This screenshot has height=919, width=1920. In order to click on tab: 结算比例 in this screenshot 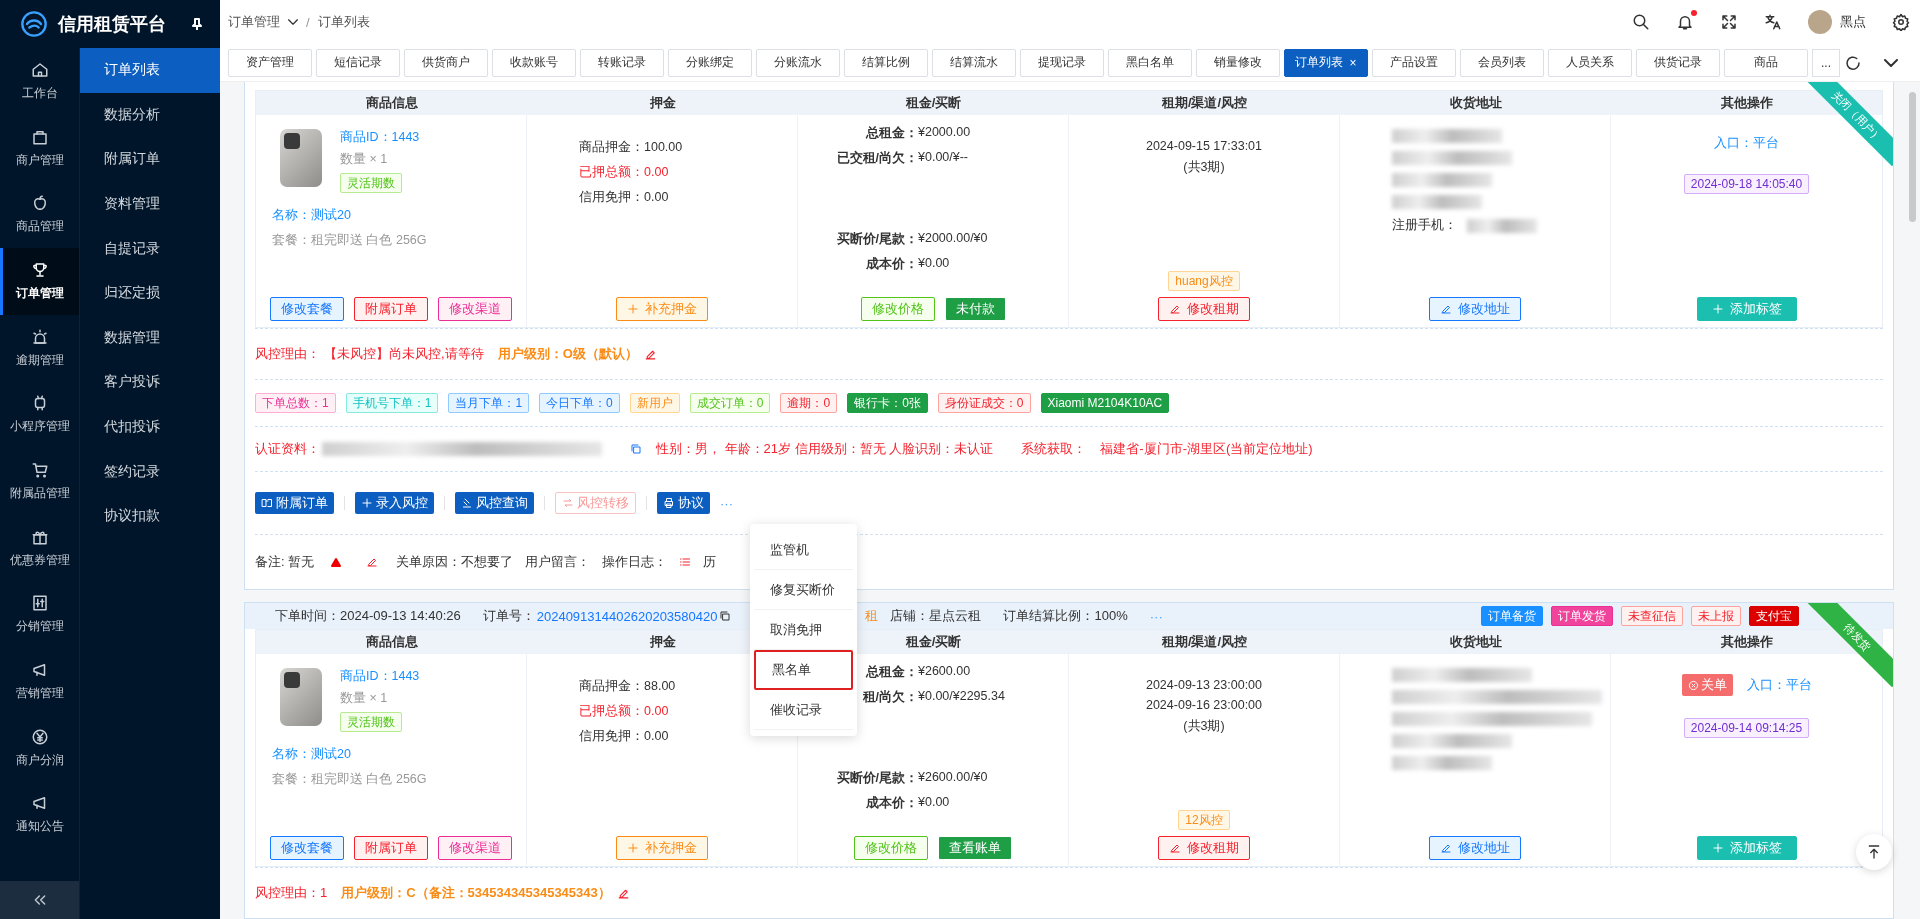, I will do `click(886, 62)`.